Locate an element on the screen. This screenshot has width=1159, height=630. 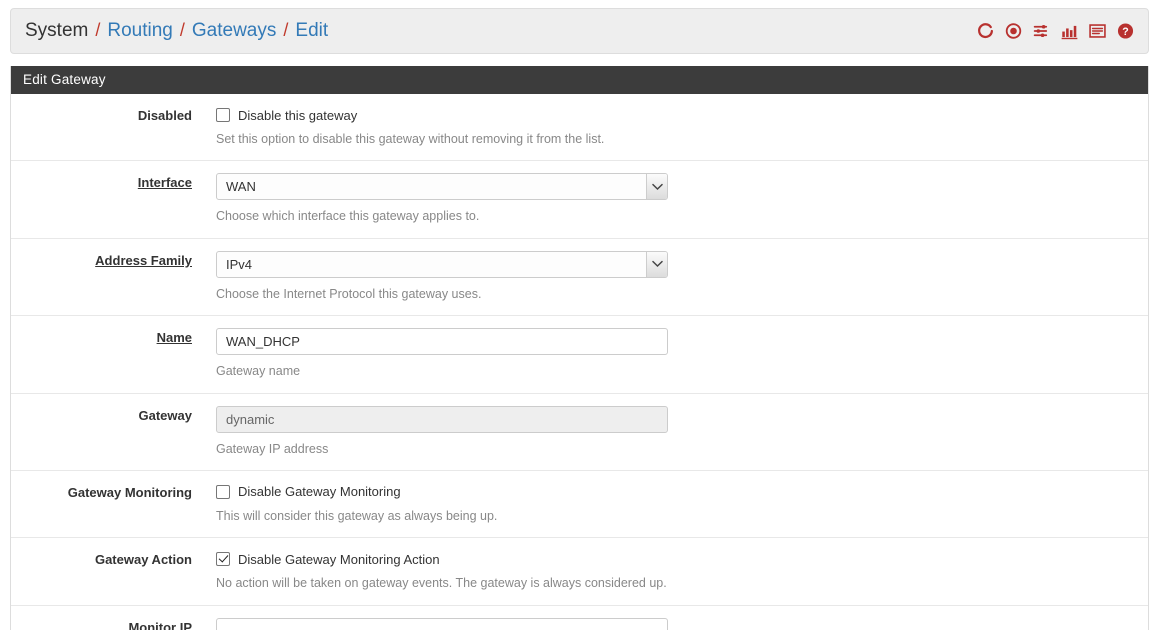
panel-title: Edit Gateway is located at coordinates (579, 80).